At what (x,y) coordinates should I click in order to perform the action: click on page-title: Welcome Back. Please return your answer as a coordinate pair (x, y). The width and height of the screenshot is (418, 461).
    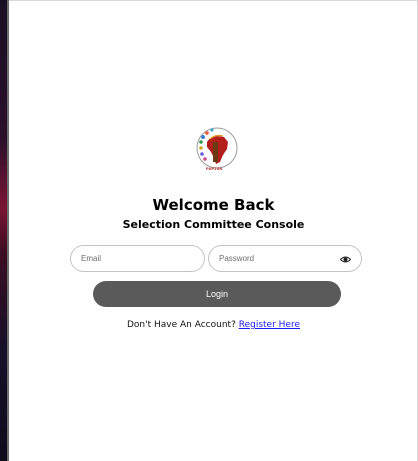
    Looking at the image, I should click on (213, 205).